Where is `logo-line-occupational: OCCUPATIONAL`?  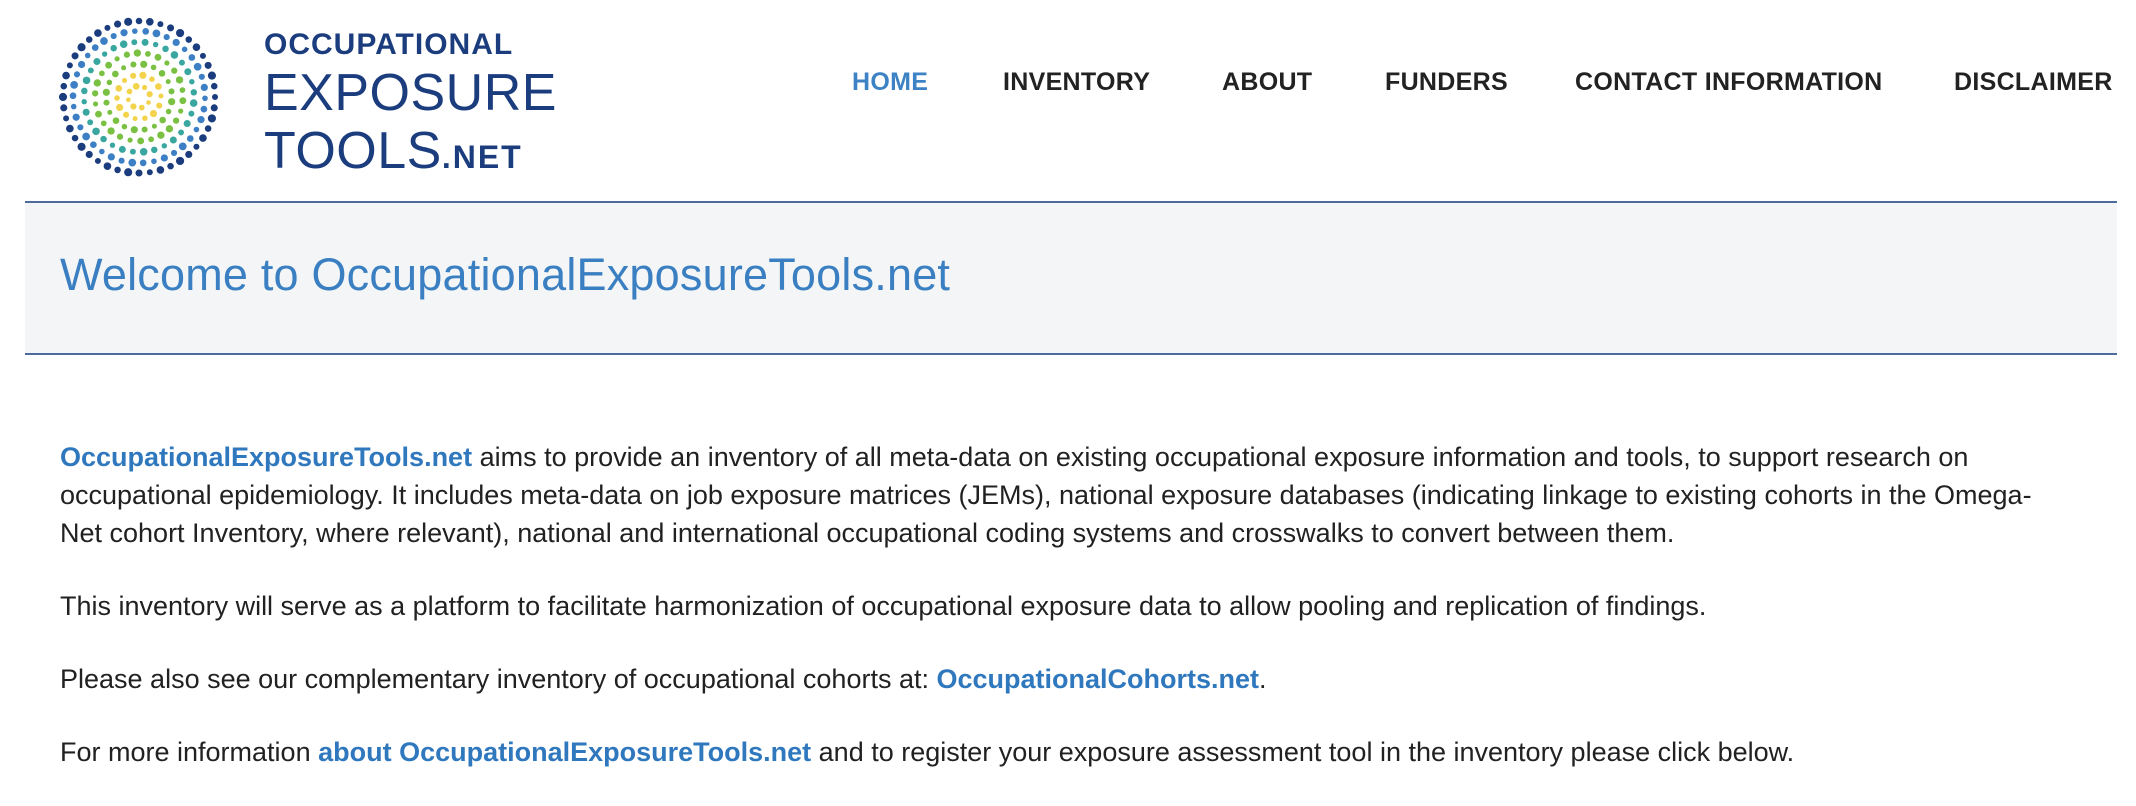 logo-line-occupational: OCCUPATIONAL is located at coordinates (389, 44).